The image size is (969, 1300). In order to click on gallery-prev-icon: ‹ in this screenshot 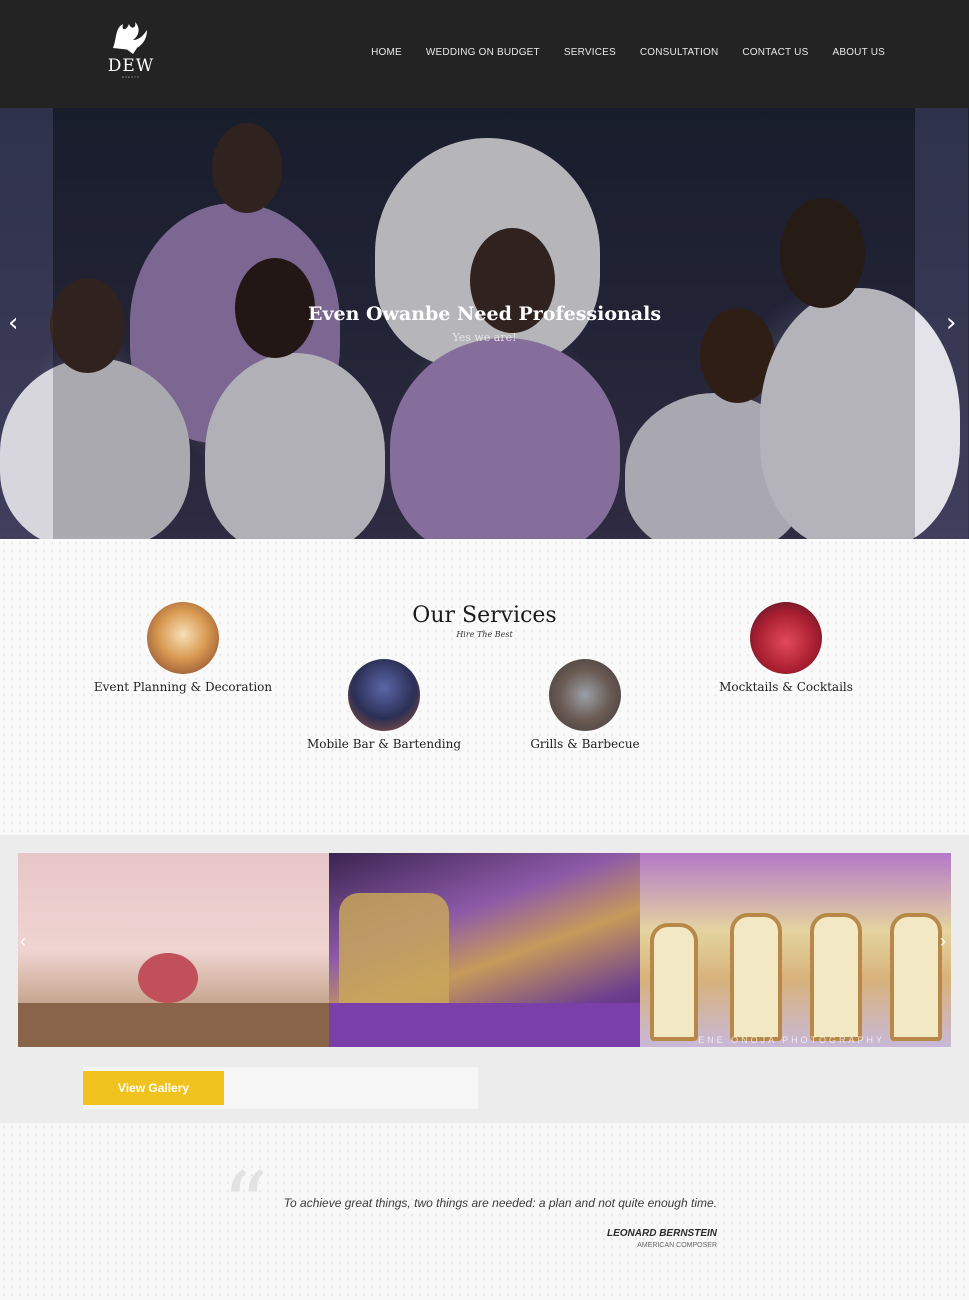, I will do `click(23, 941)`.